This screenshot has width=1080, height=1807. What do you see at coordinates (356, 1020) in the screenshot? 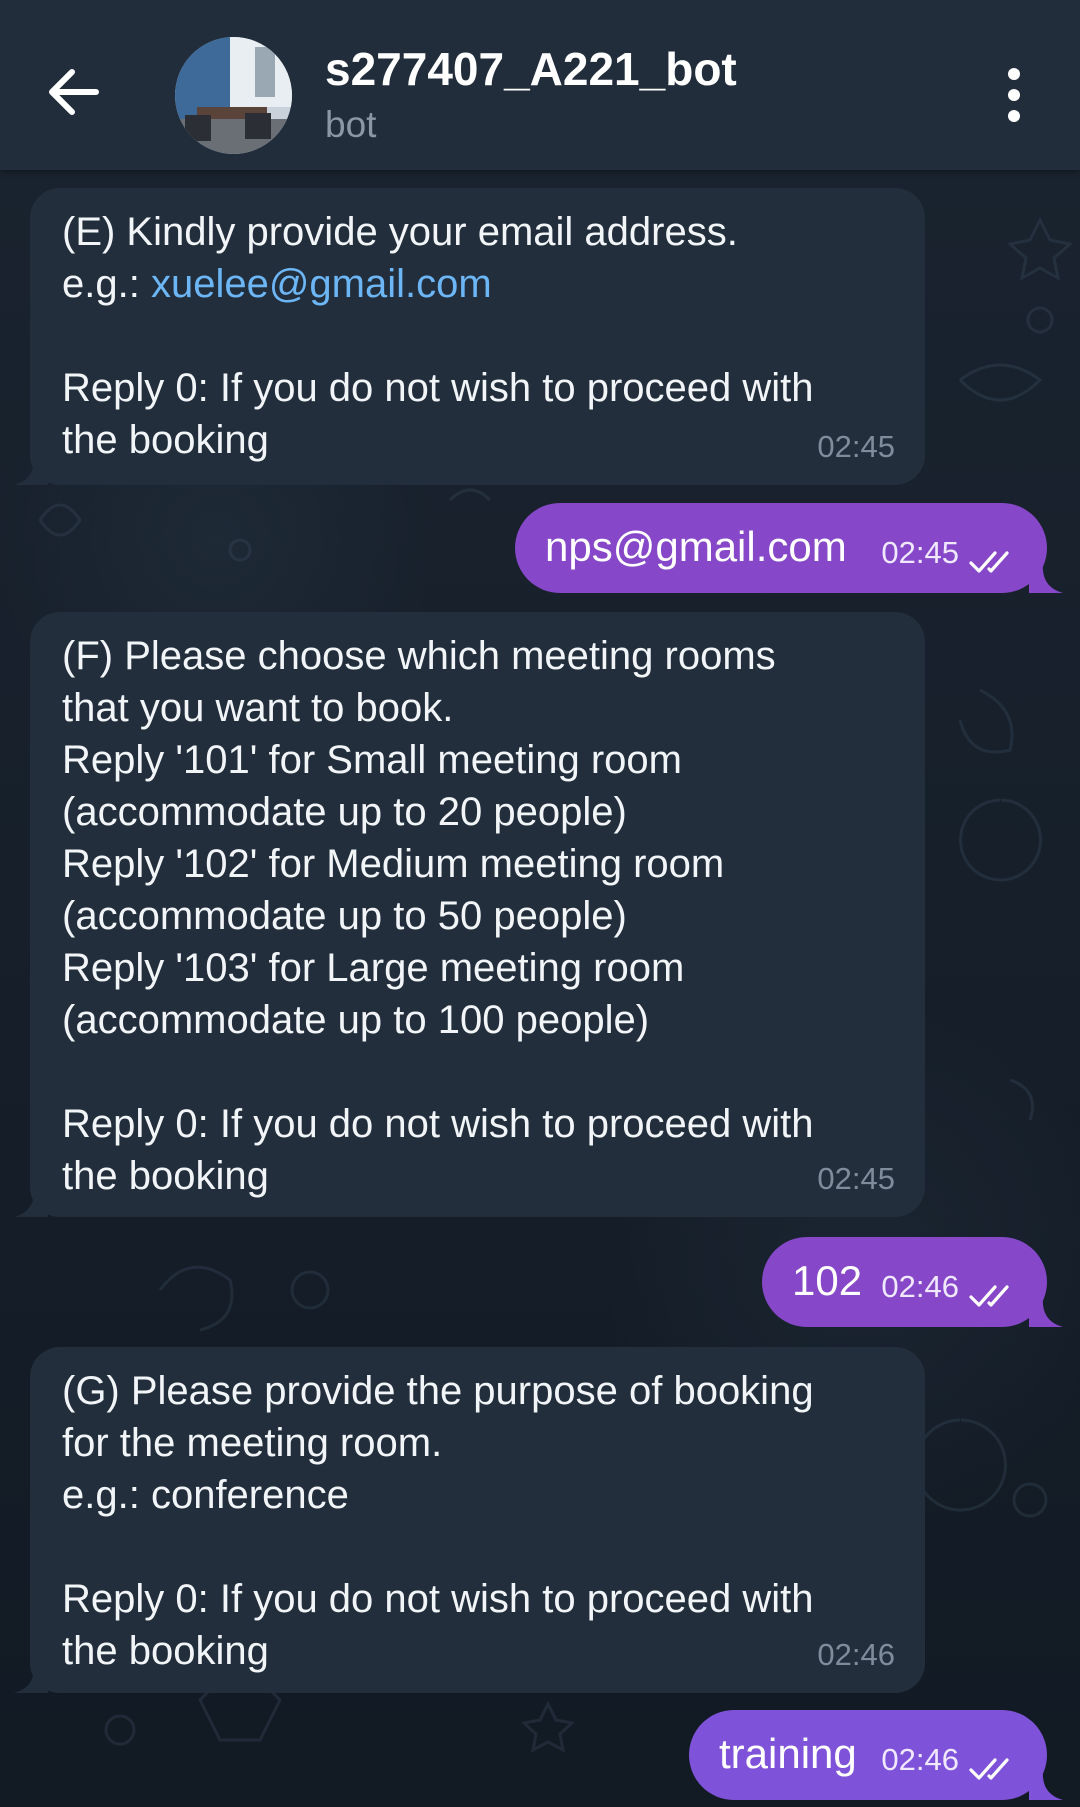
I see `message-text: (accommodate up to 100 people)` at bounding box center [356, 1020].